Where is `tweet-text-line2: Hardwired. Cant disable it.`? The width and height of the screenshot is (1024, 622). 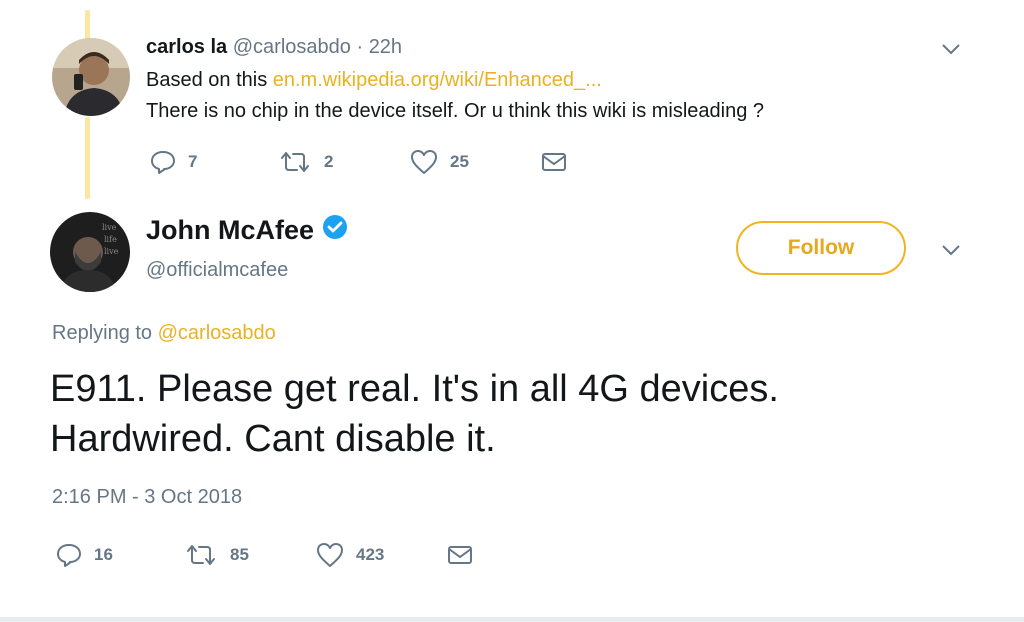 tweet-text-line2: Hardwired. Cant disable it. is located at coordinates (273, 439).